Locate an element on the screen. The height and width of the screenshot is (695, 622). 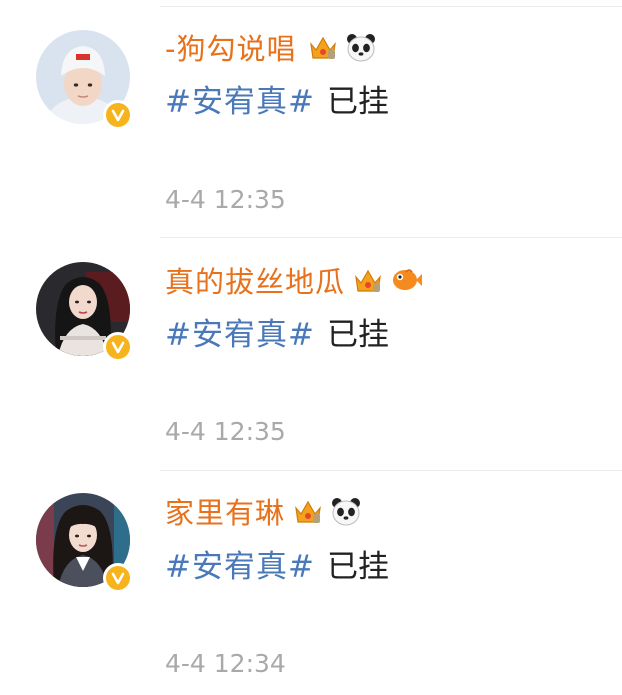
username: 真的拔丝地瓜 is located at coordinates (255, 280).